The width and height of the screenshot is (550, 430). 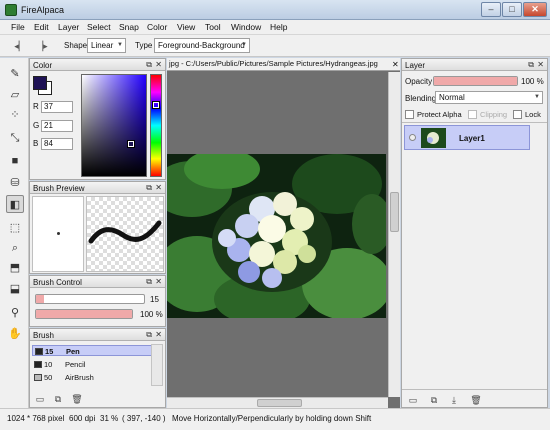 I want to click on brush-preview-title: Brush Preview, so click(x=59, y=188).